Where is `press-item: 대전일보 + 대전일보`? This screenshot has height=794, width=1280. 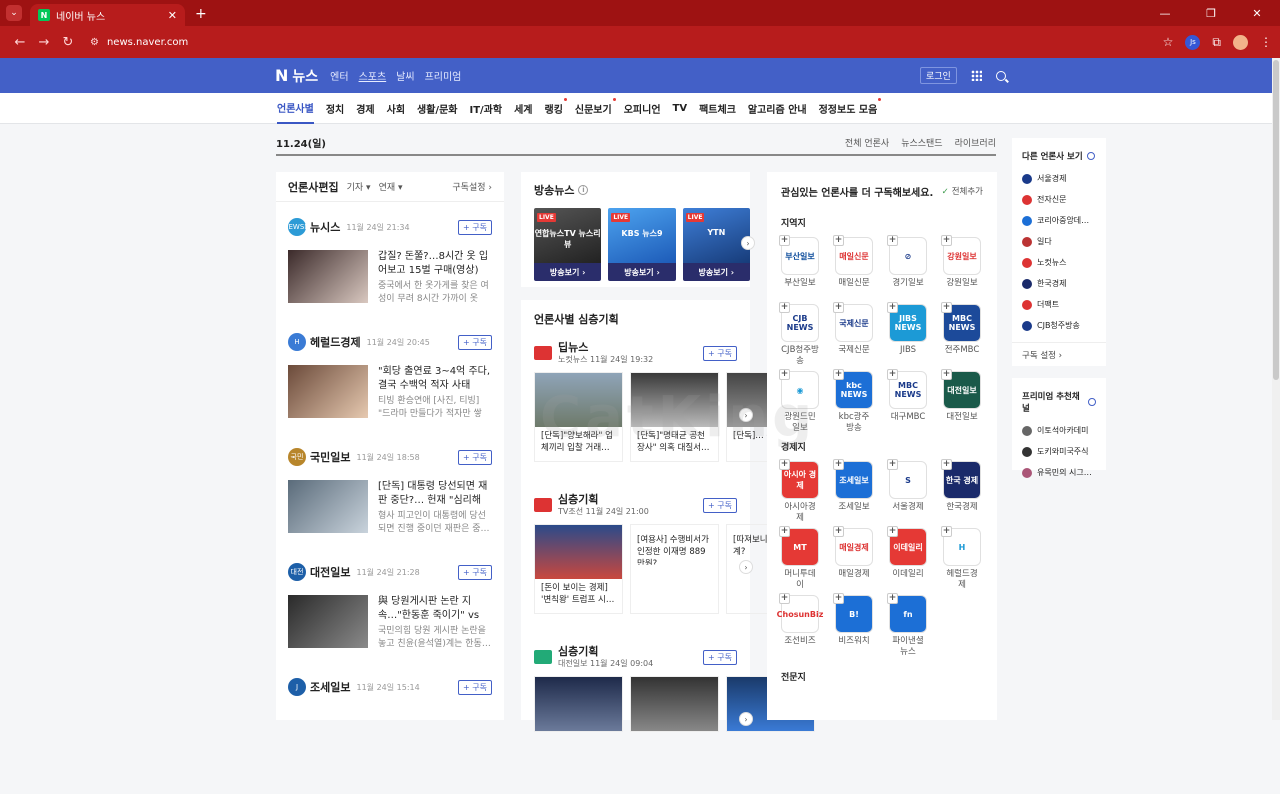 press-item: 대전일보 + 대전일보 is located at coordinates (961, 401).